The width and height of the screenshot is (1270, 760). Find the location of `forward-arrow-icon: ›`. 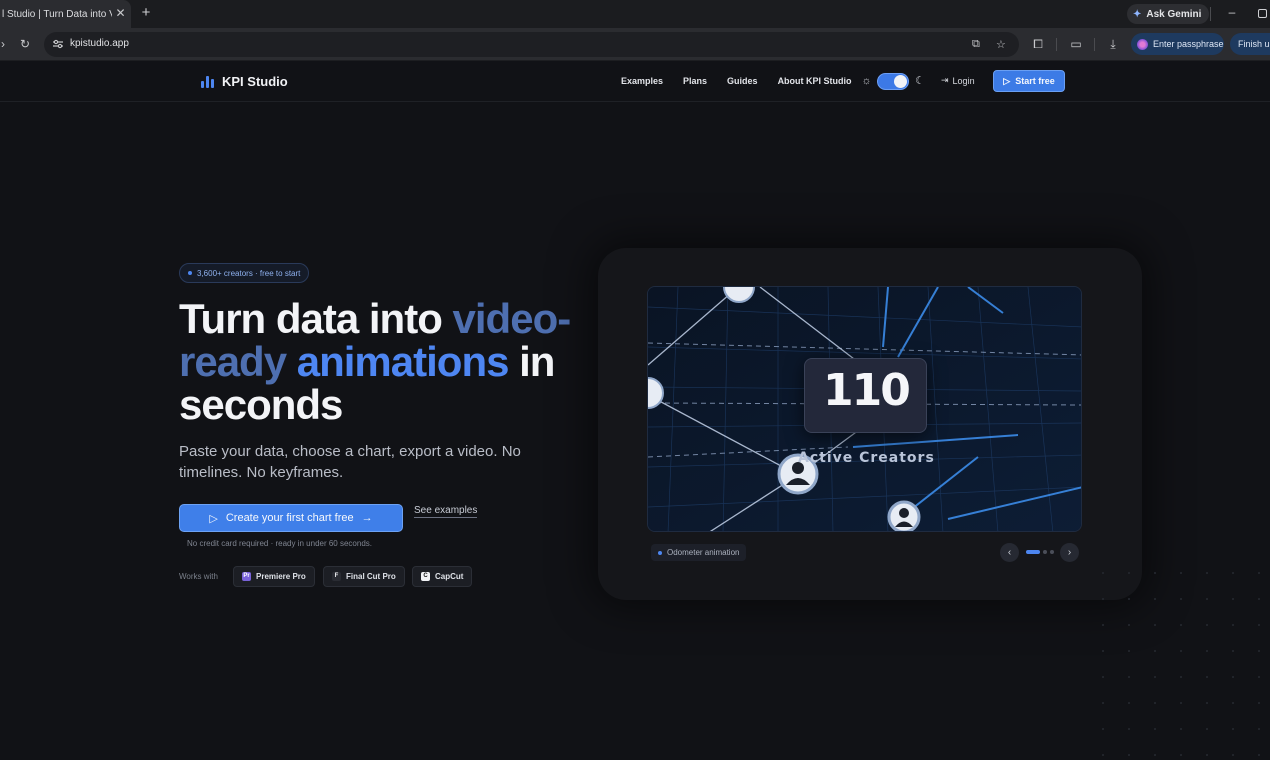

forward-arrow-icon: › is located at coordinates (5, 44).